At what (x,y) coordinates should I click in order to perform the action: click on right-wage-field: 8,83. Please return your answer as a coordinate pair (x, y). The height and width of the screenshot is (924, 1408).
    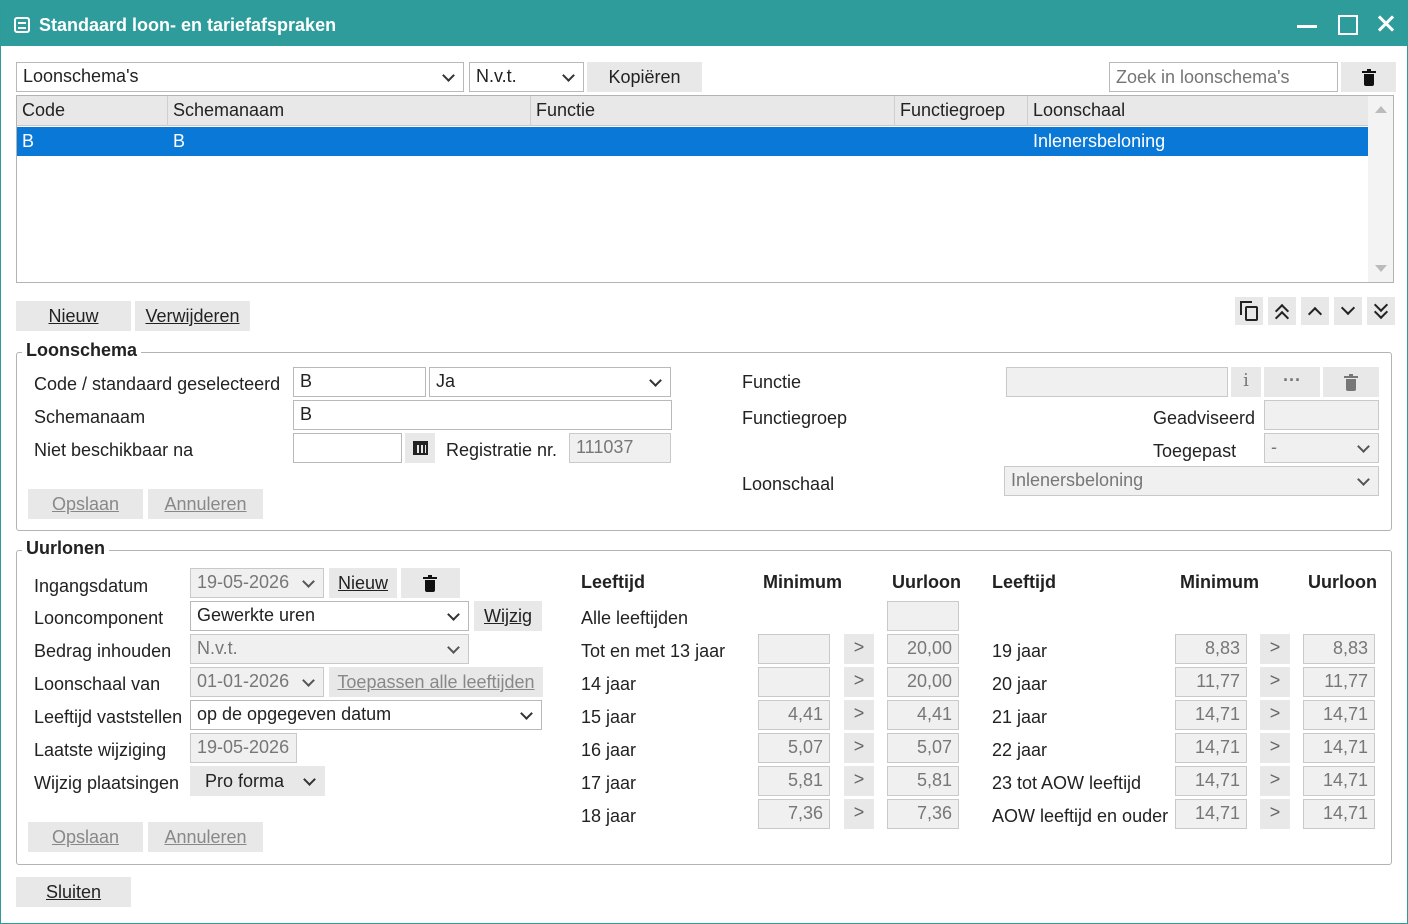
    Looking at the image, I should click on (1339, 649).